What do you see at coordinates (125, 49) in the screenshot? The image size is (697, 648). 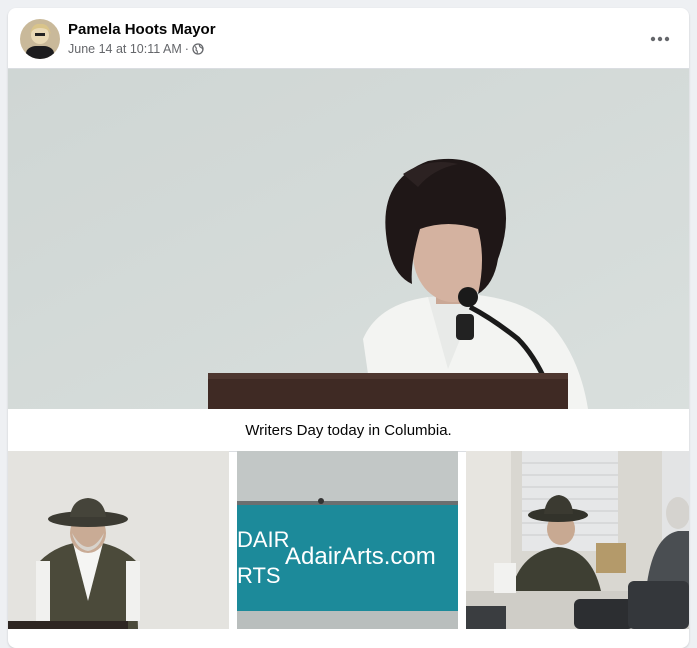 I see `post-timestamp: June 14 at 10:11 AM` at bounding box center [125, 49].